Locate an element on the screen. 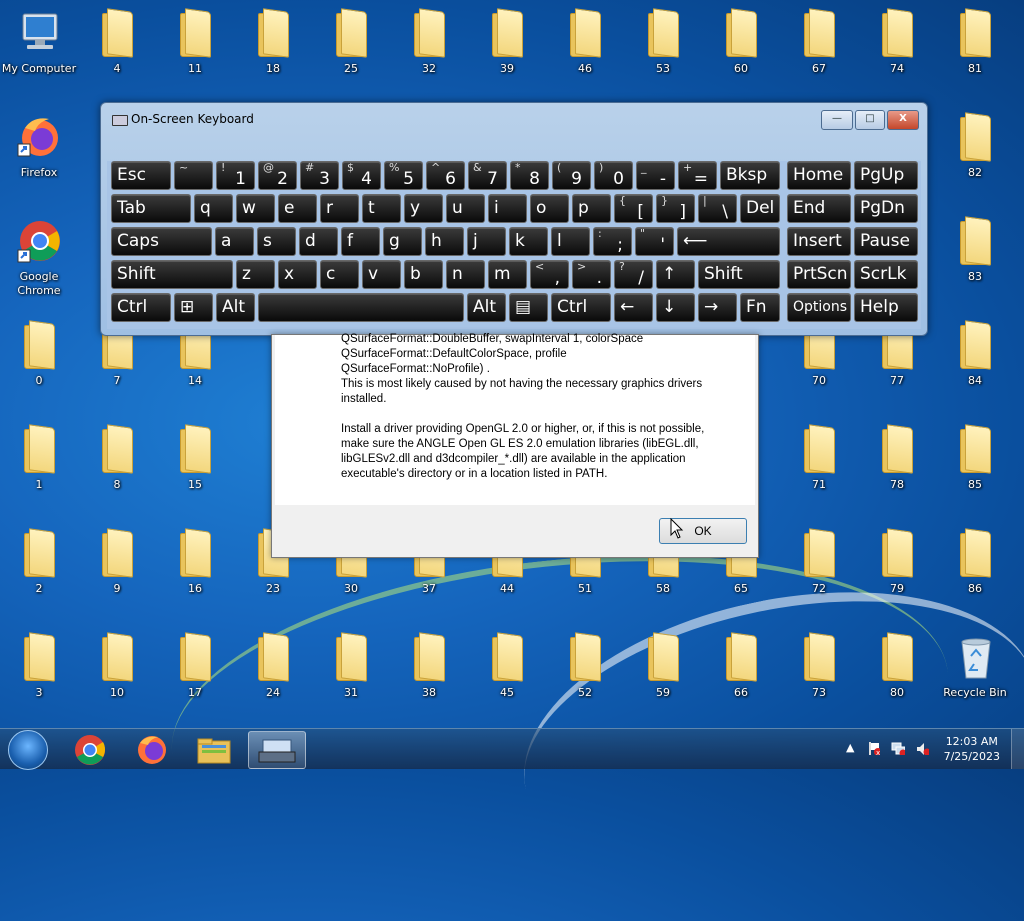 The width and height of the screenshot is (1024, 921). key-x: x is located at coordinates (297, 274).